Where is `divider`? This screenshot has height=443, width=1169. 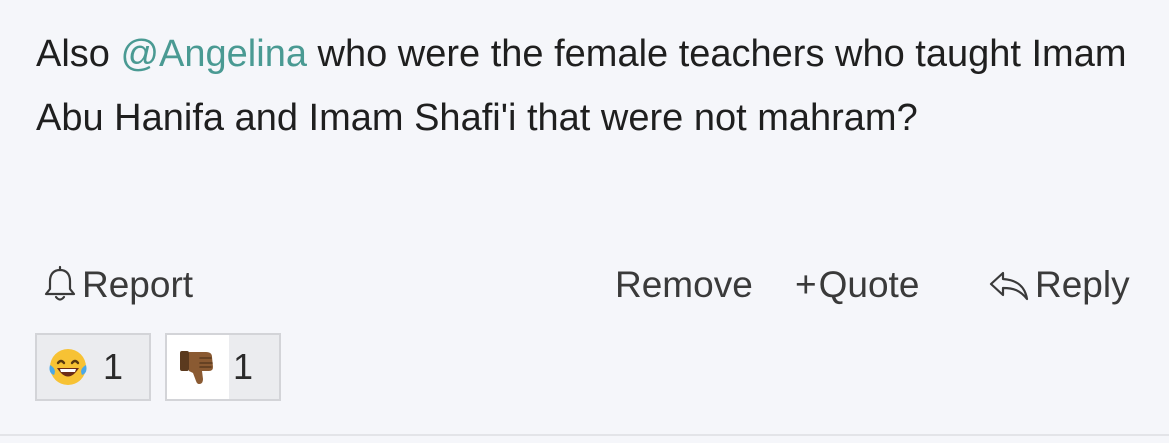
divider is located at coordinates (584, 435).